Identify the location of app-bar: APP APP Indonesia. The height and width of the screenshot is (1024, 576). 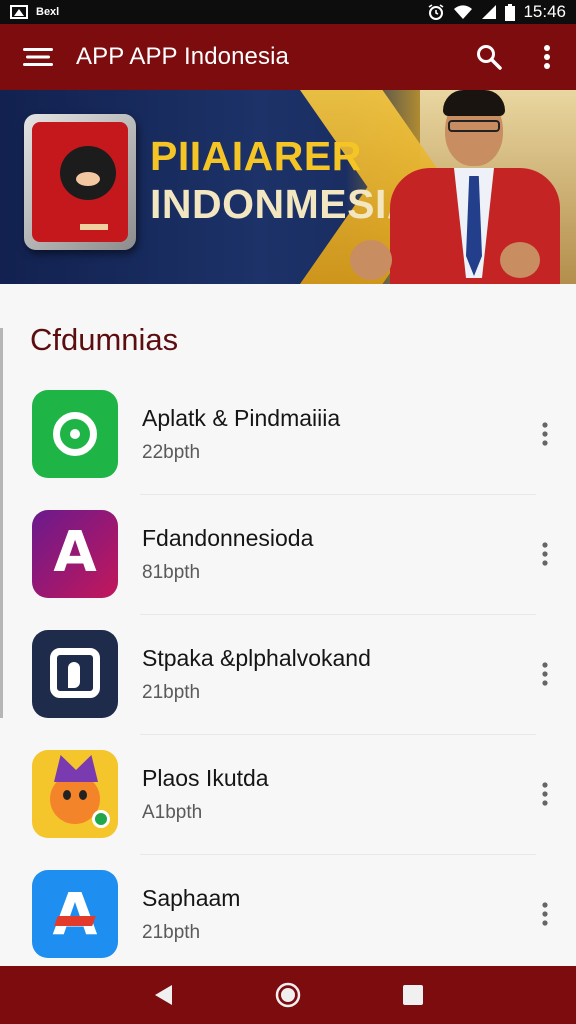
(288, 57).